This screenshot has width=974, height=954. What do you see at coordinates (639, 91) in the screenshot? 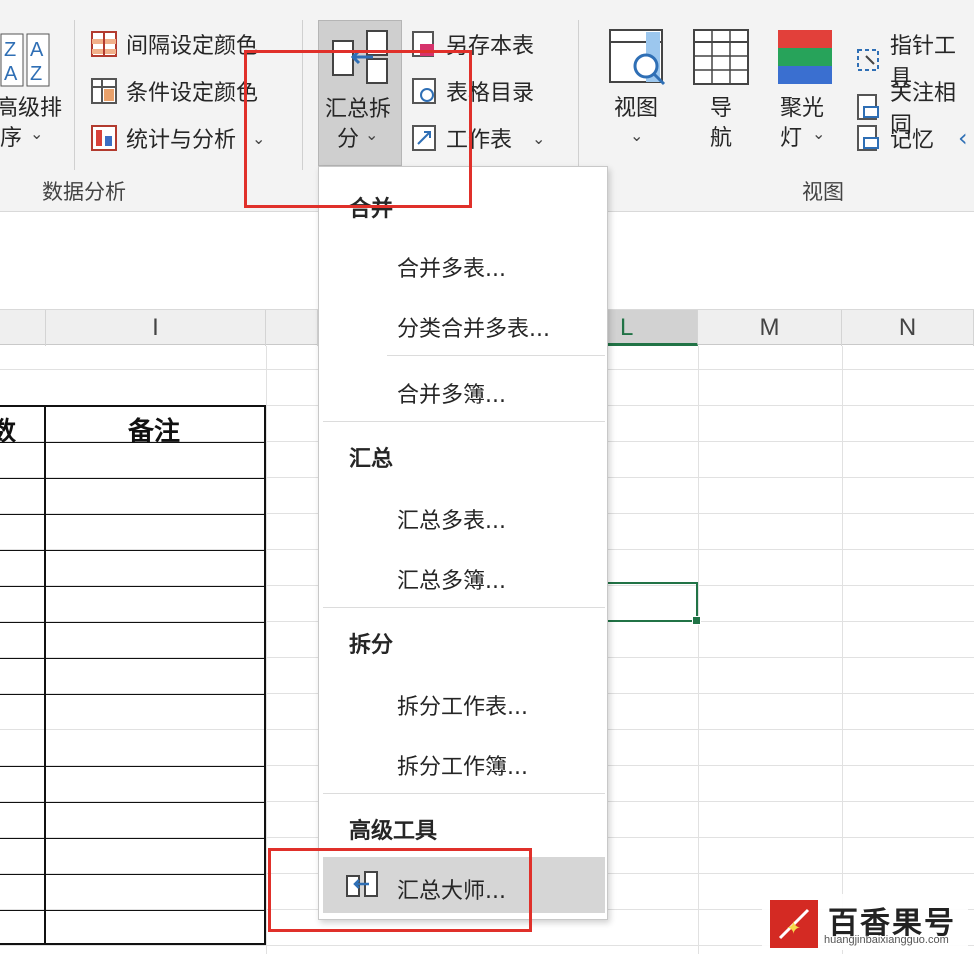
I see `view-button: 视图 ⌄` at bounding box center [639, 91].